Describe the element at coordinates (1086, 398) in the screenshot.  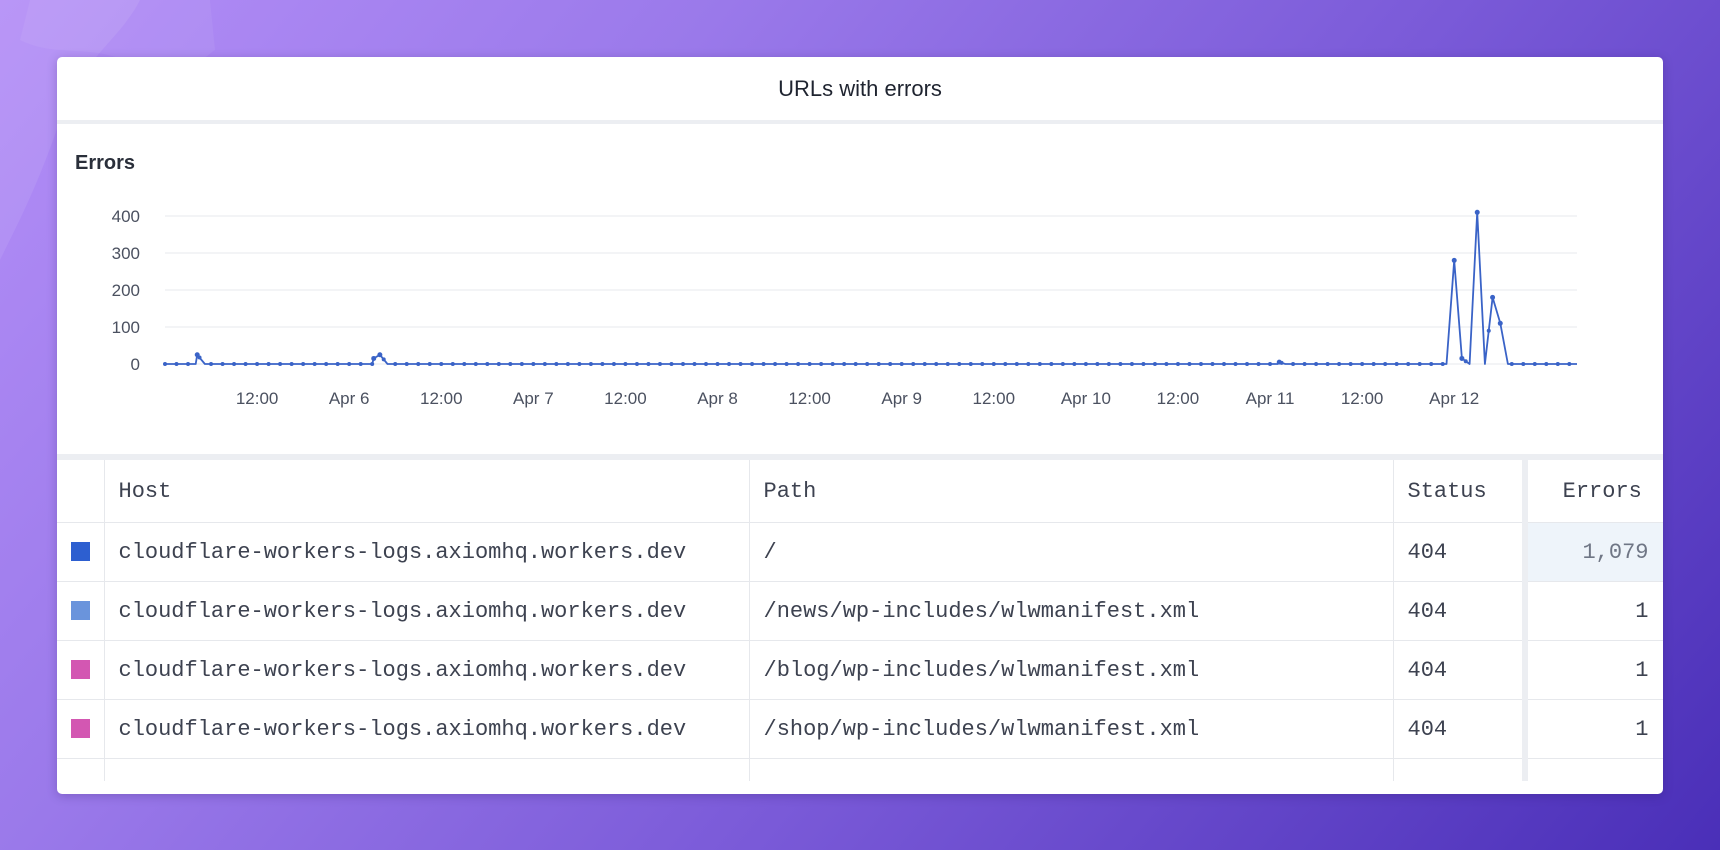
I see `x-tick-label: Apr 10` at that location.